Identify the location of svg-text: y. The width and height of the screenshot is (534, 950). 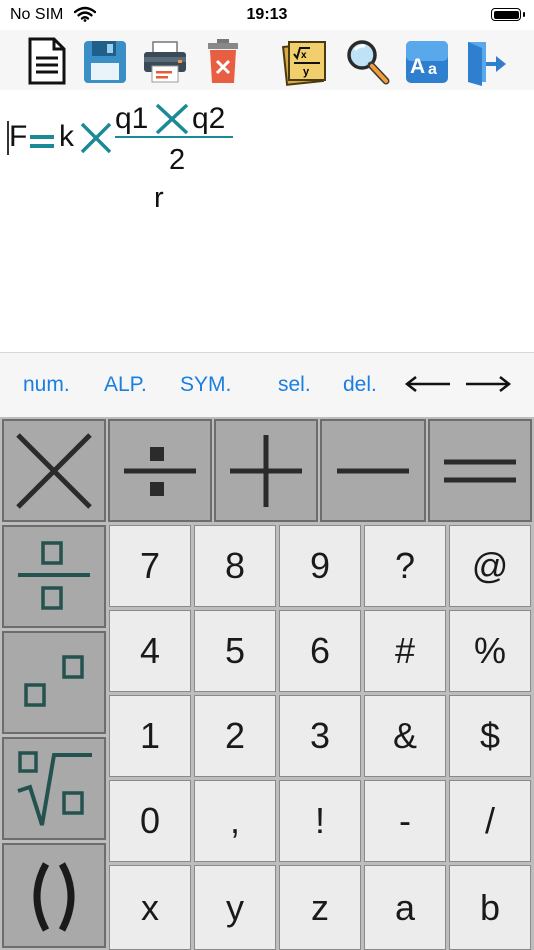
(306, 72).